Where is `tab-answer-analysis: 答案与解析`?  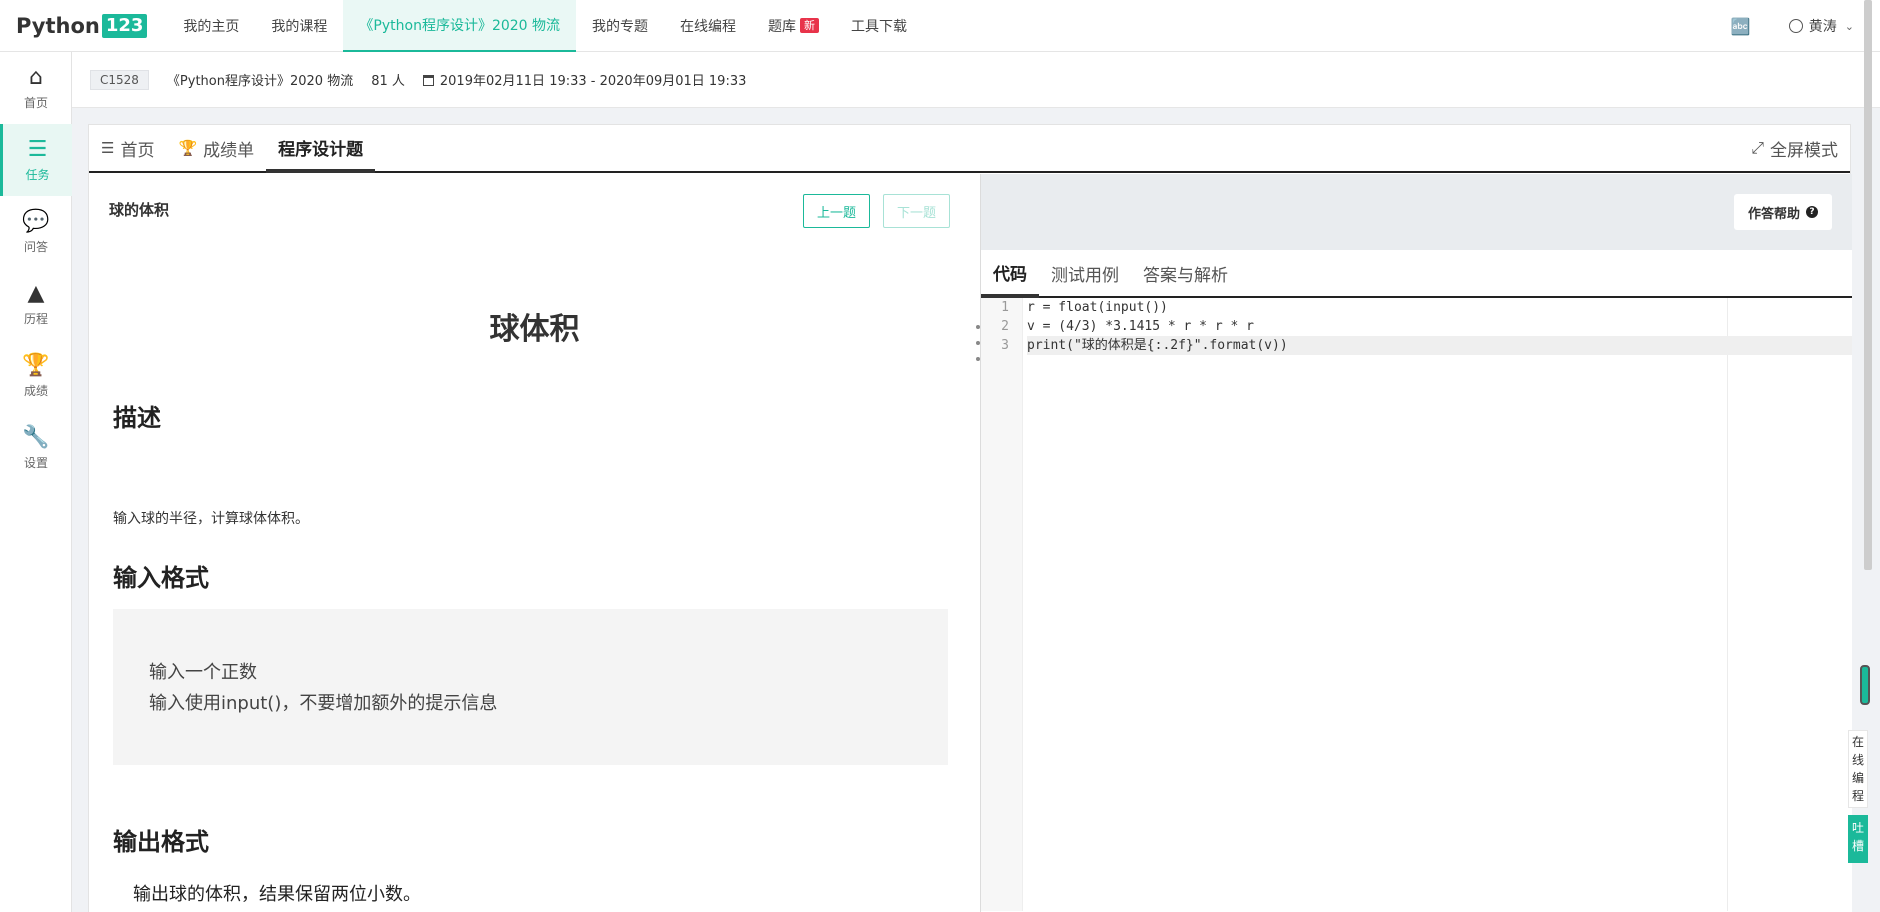 tab-answer-analysis: 答案与解析 is located at coordinates (1185, 273).